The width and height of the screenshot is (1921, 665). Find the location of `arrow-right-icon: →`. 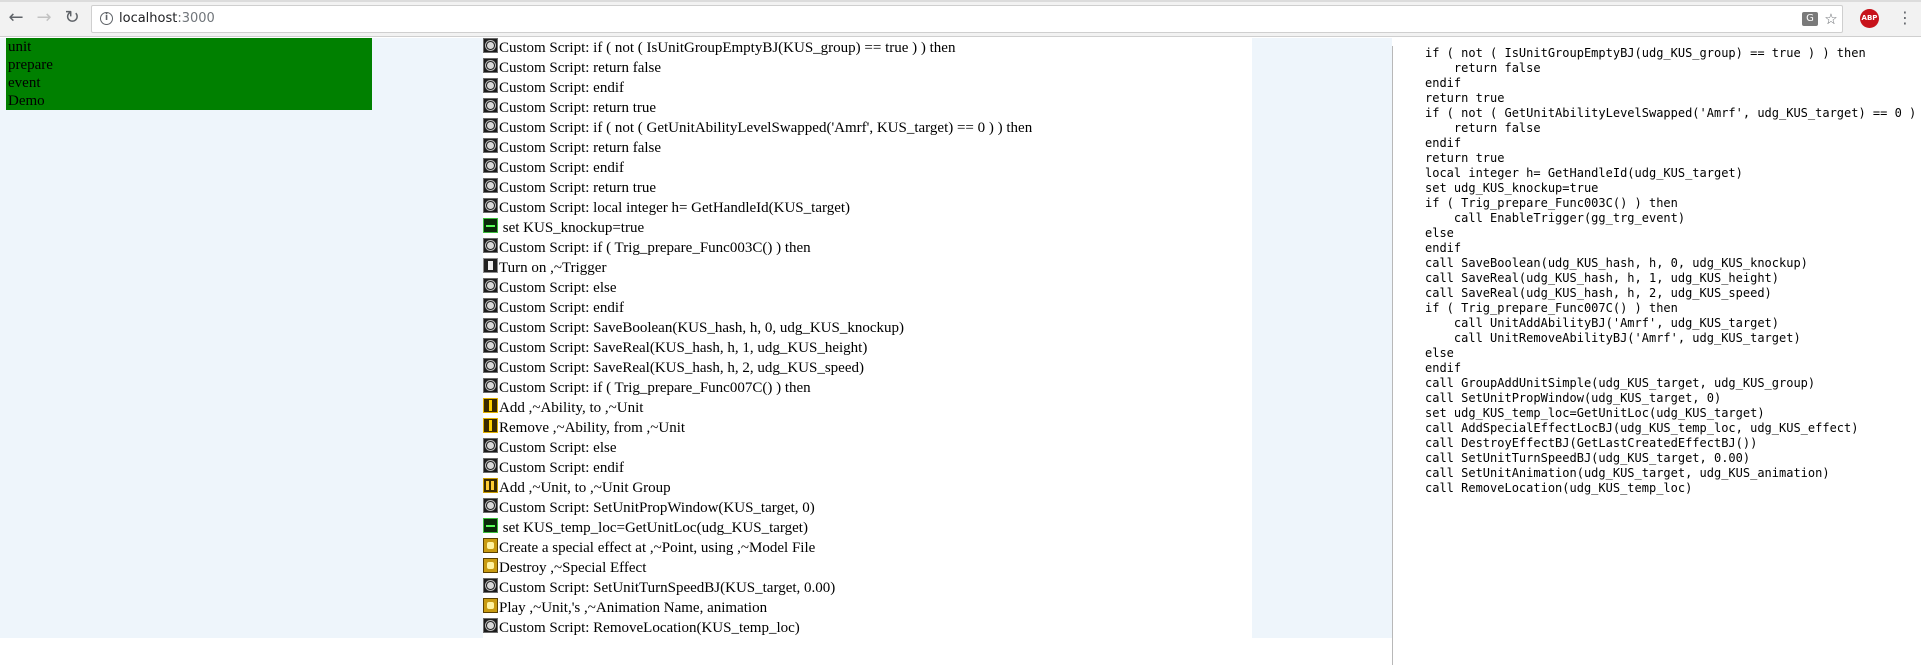

arrow-right-icon: → is located at coordinates (44, 17).